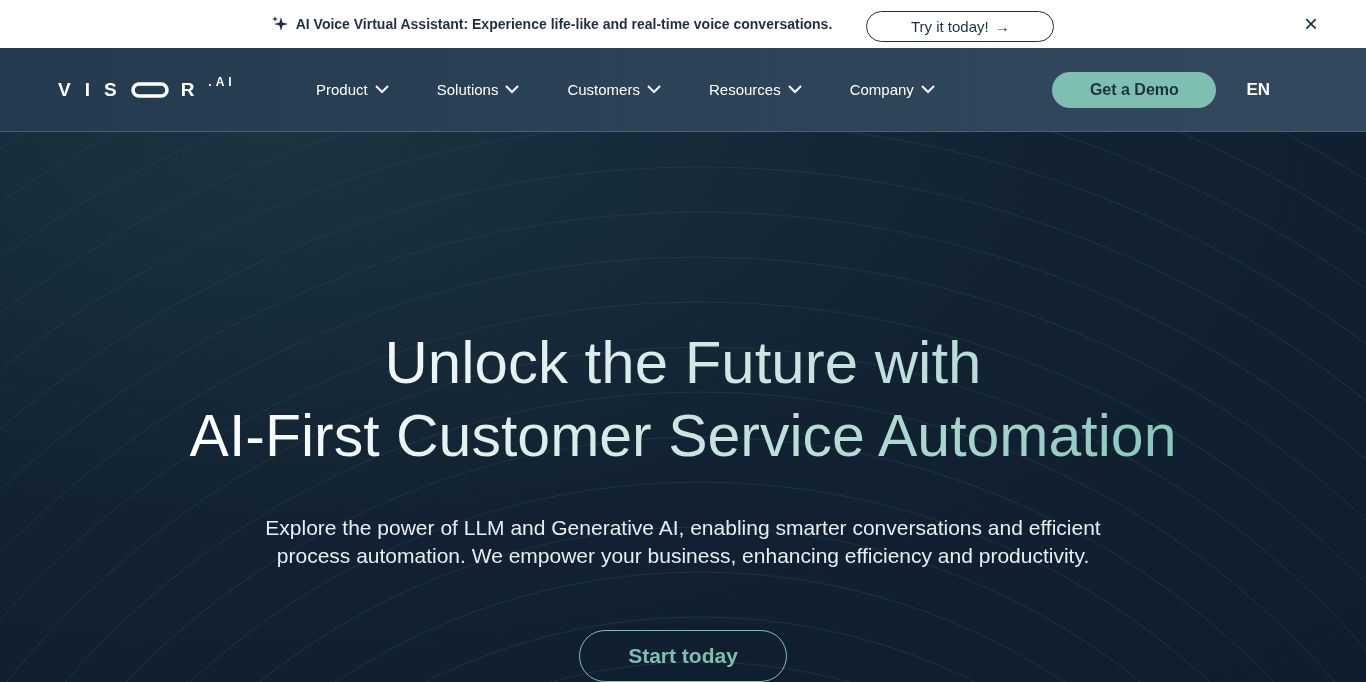  Describe the element at coordinates (1258, 89) in the screenshot. I see `language-selector: EN` at that location.